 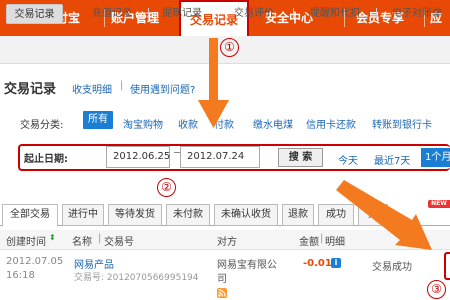 What do you see at coordinates (162, 88) in the screenshot?
I see `help-link: 使用遇到问题?` at bounding box center [162, 88].